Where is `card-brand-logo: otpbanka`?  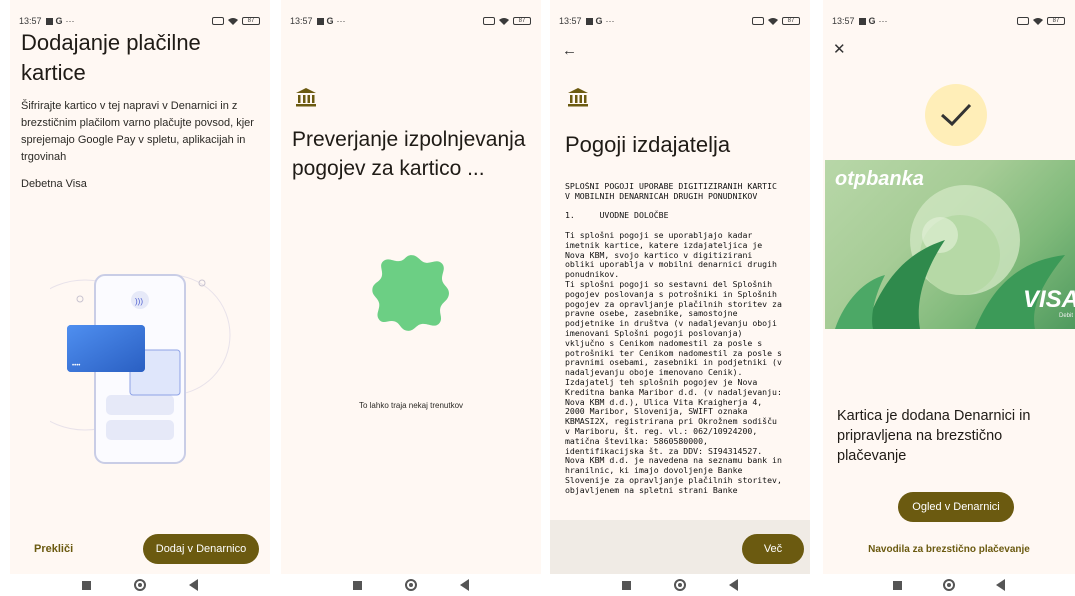 card-brand-logo: otpbanka is located at coordinates (879, 179).